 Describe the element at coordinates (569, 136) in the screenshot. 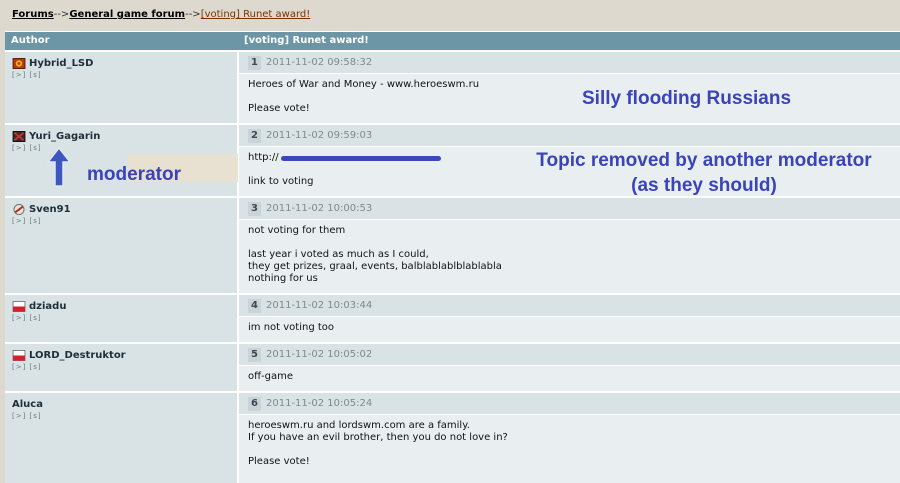

I see `post-meta: 2 2011-11-02 09:59:03` at that location.